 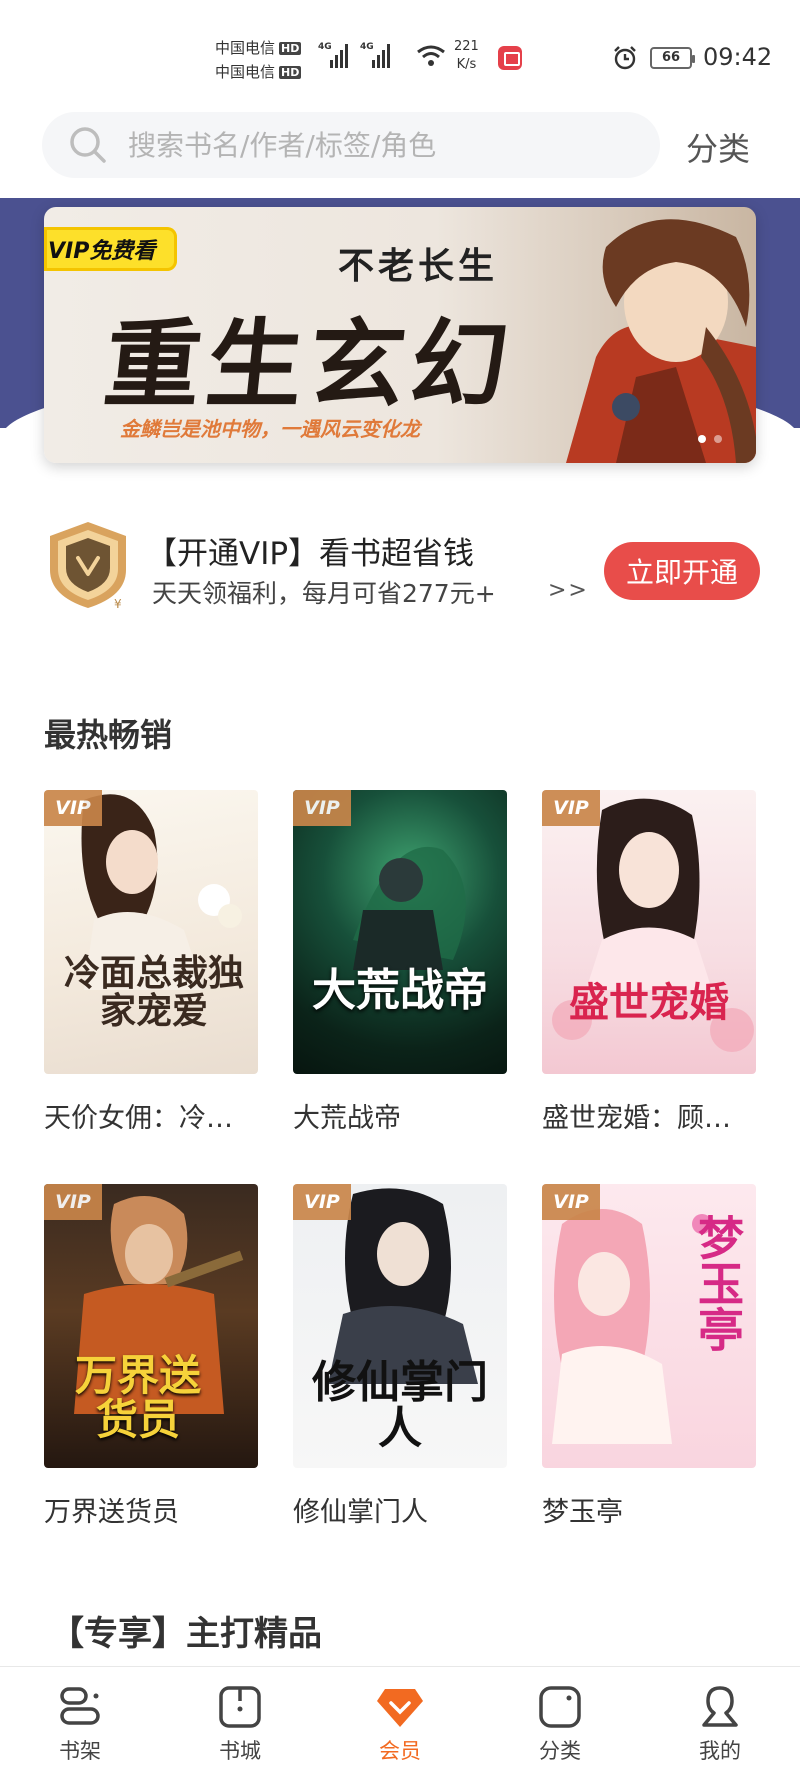 I want to click on book-name: 修仙掌门人, so click(x=360, y=1512).